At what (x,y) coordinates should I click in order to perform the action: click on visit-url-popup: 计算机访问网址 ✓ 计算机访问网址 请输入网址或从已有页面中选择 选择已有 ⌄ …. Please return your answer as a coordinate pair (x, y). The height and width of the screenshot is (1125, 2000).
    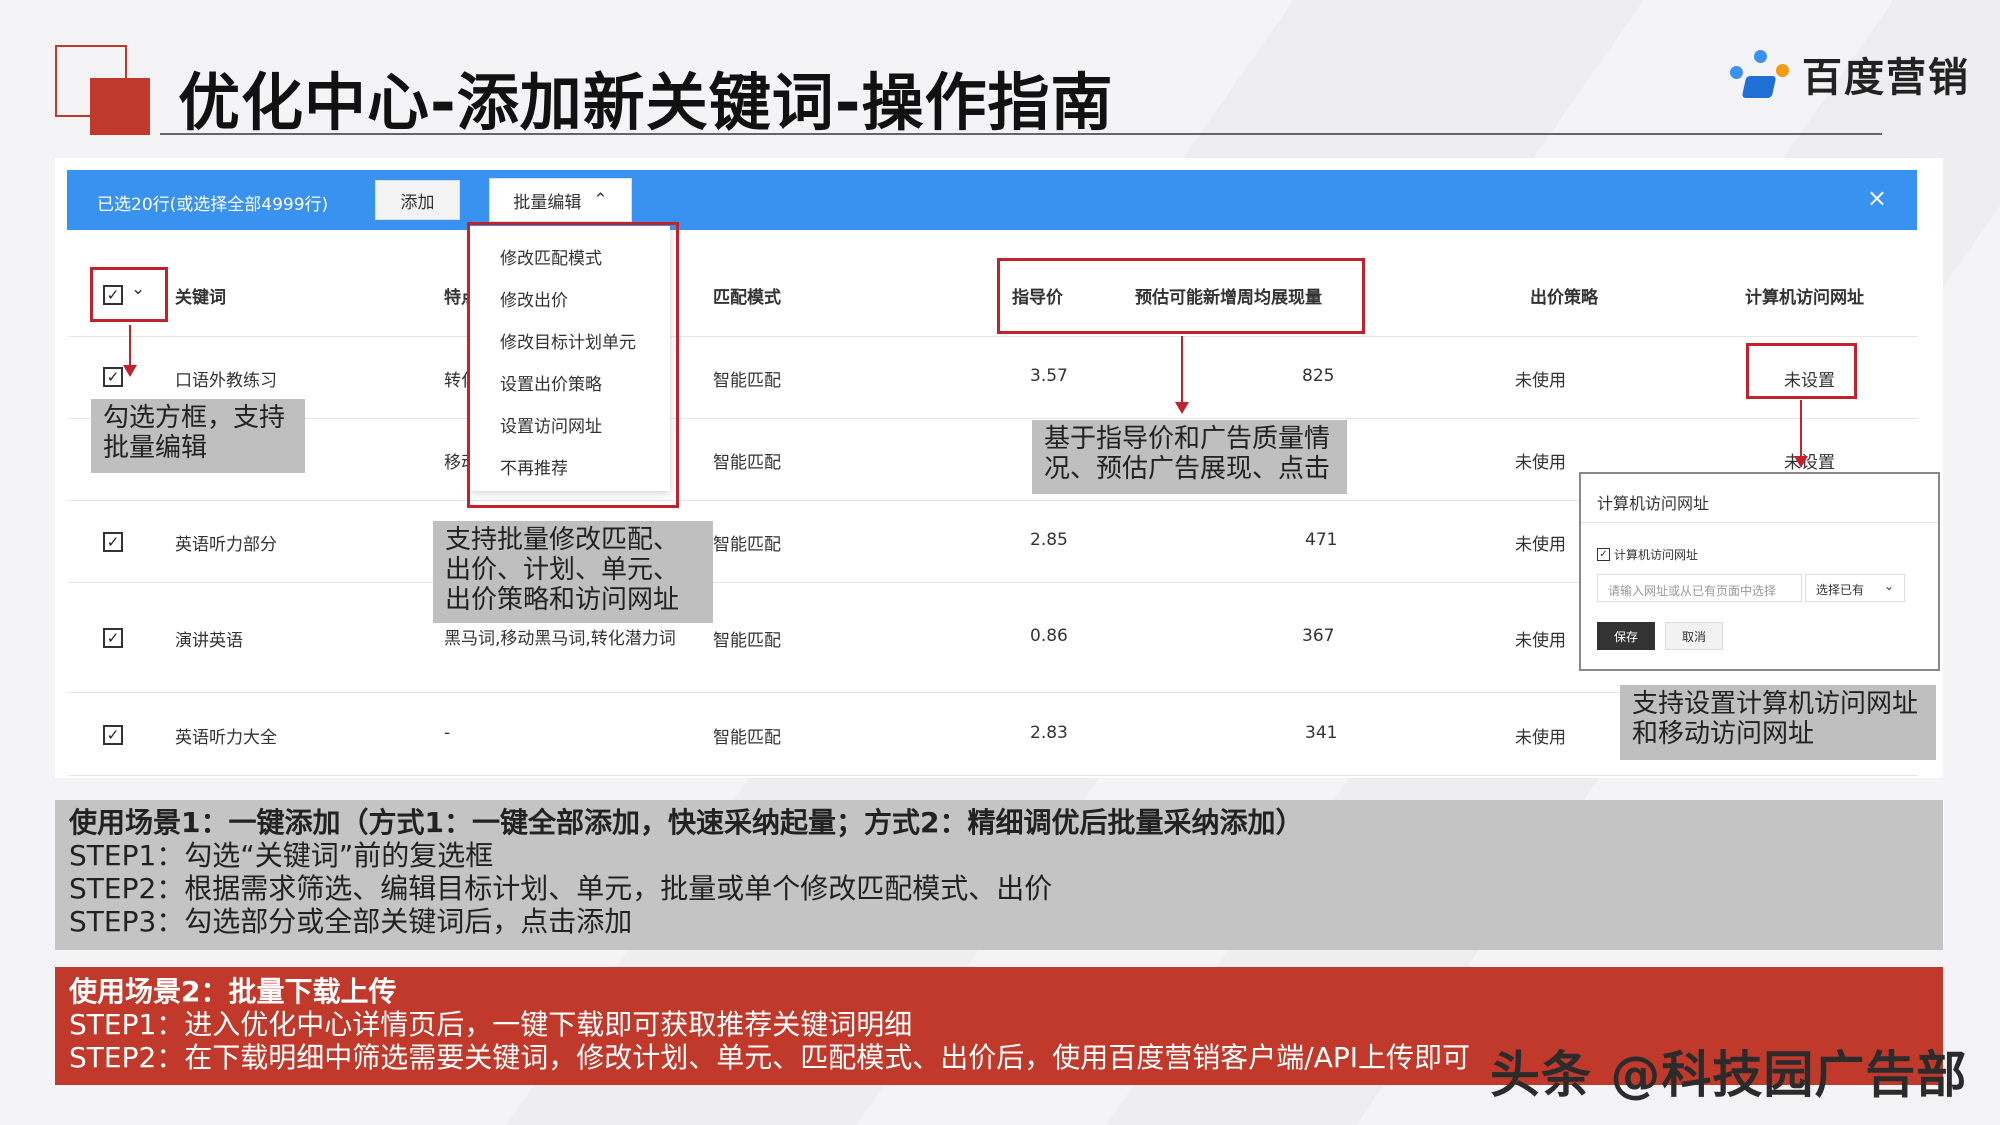
    Looking at the image, I should click on (1759, 571).